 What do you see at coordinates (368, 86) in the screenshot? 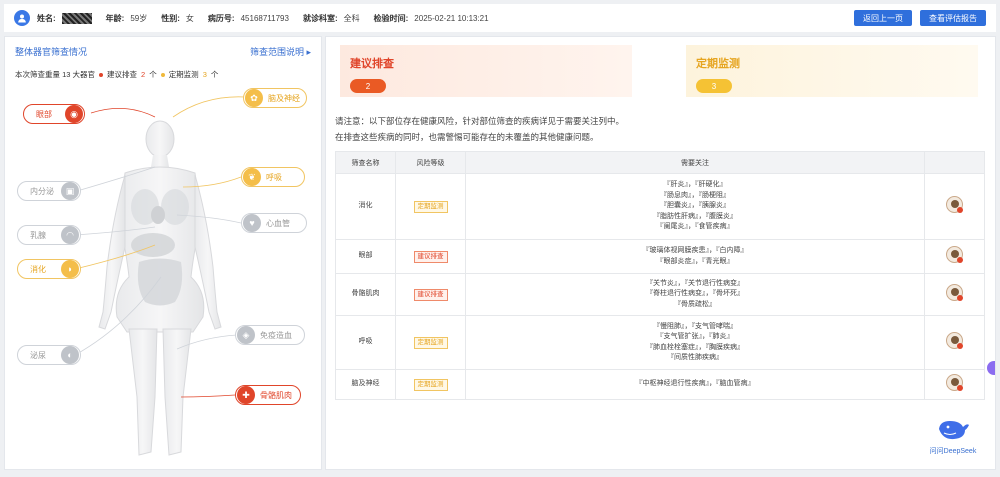
I see `suggest-count-badge: 2` at bounding box center [368, 86].